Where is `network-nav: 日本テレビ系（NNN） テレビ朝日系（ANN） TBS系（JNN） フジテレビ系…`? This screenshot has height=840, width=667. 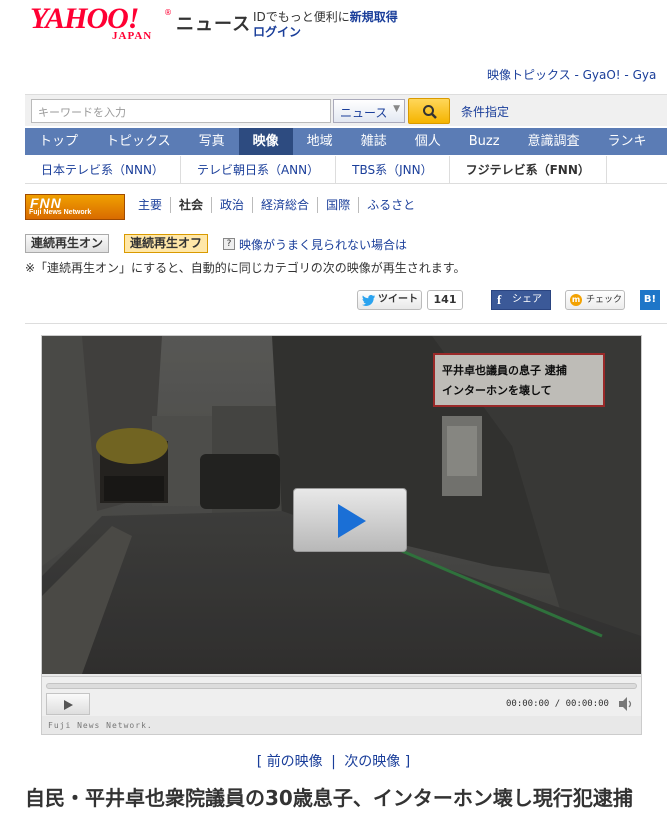
network-nav: 日本テレビ系（NNN） テレビ朝日系（ANN） TBS系（JNN） フジテレビ系… is located at coordinates (346, 170).